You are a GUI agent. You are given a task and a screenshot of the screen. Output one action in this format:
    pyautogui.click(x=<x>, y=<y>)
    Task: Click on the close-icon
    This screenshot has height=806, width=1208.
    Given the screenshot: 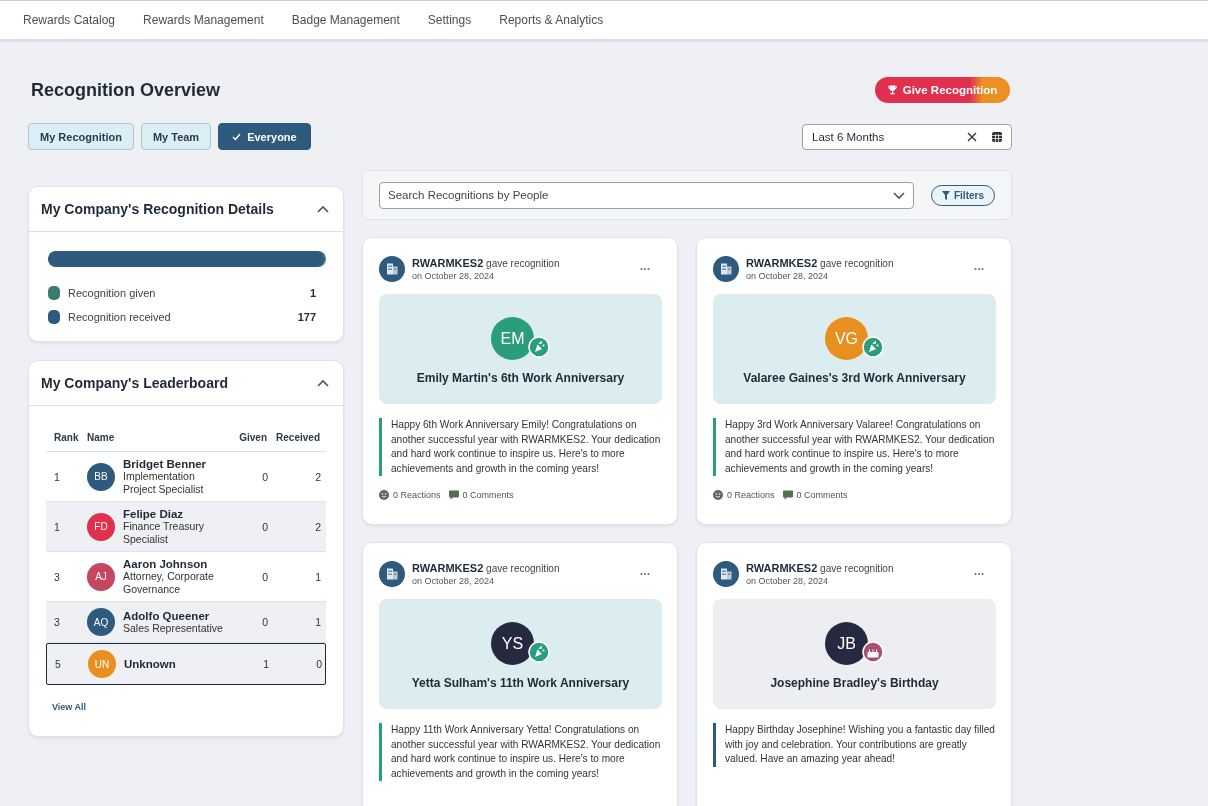 What is the action you would take?
    pyautogui.click(x=972, y=136)
    